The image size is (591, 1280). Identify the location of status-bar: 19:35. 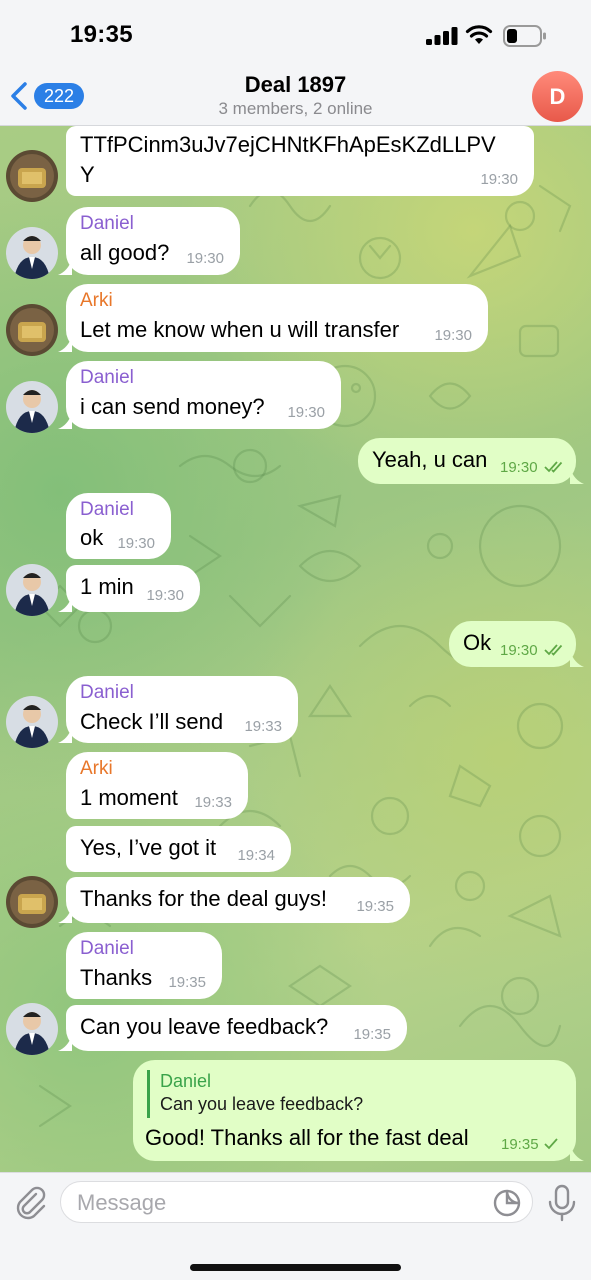
(295, 33).